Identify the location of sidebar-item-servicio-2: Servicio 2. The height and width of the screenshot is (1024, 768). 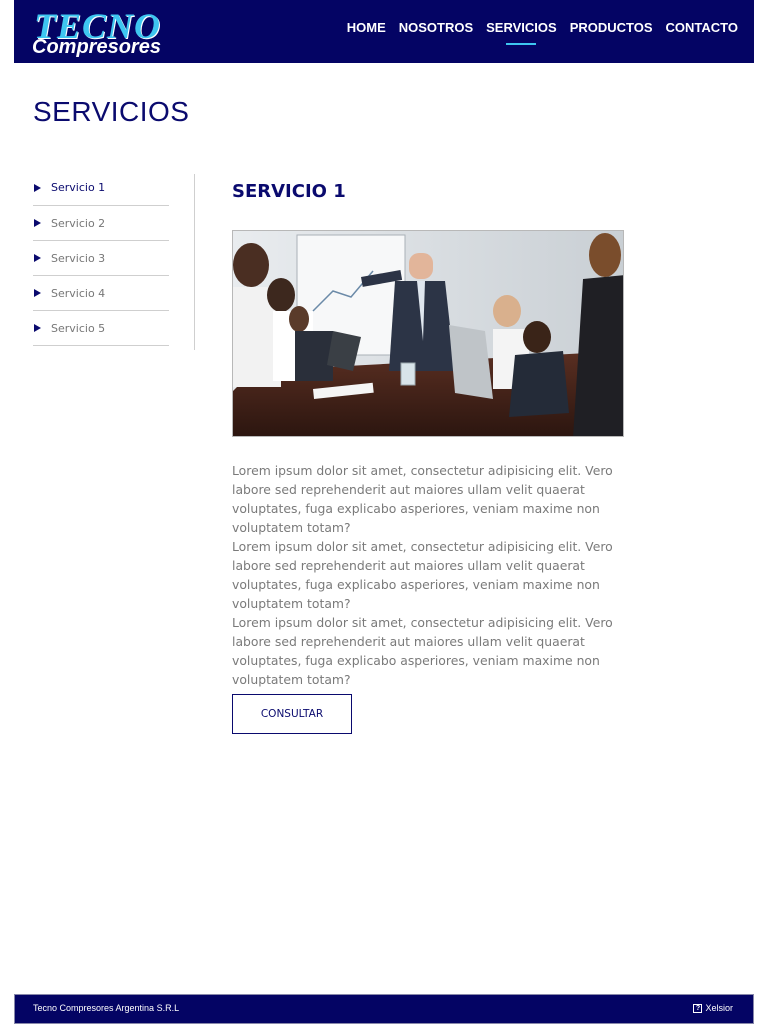
(101, 223).